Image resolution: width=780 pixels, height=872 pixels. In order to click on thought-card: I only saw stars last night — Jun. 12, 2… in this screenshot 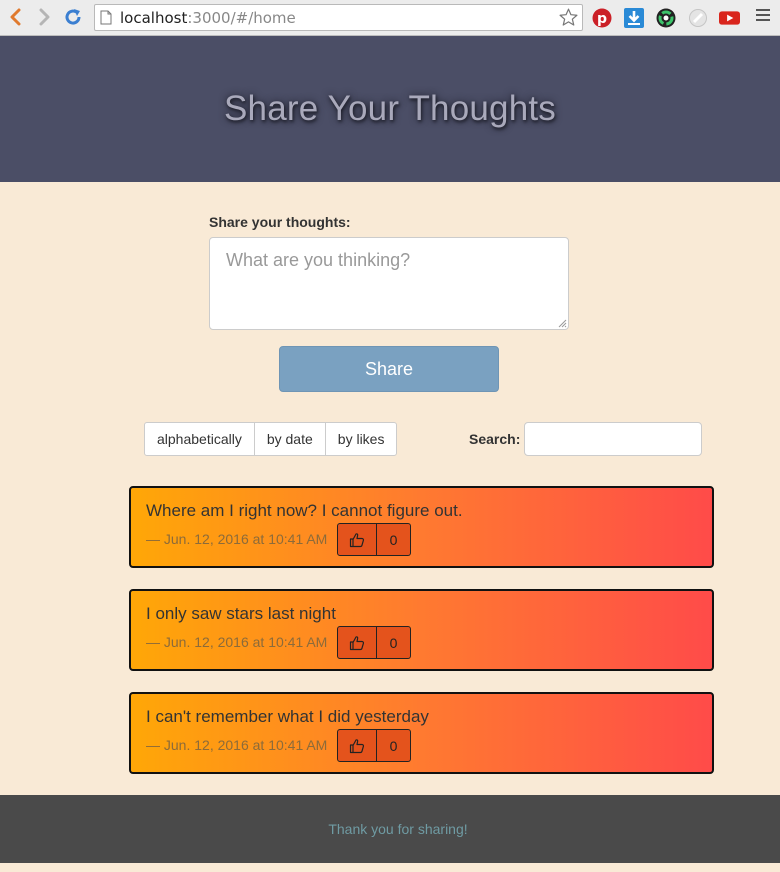, I will do `click(421, 630)`.